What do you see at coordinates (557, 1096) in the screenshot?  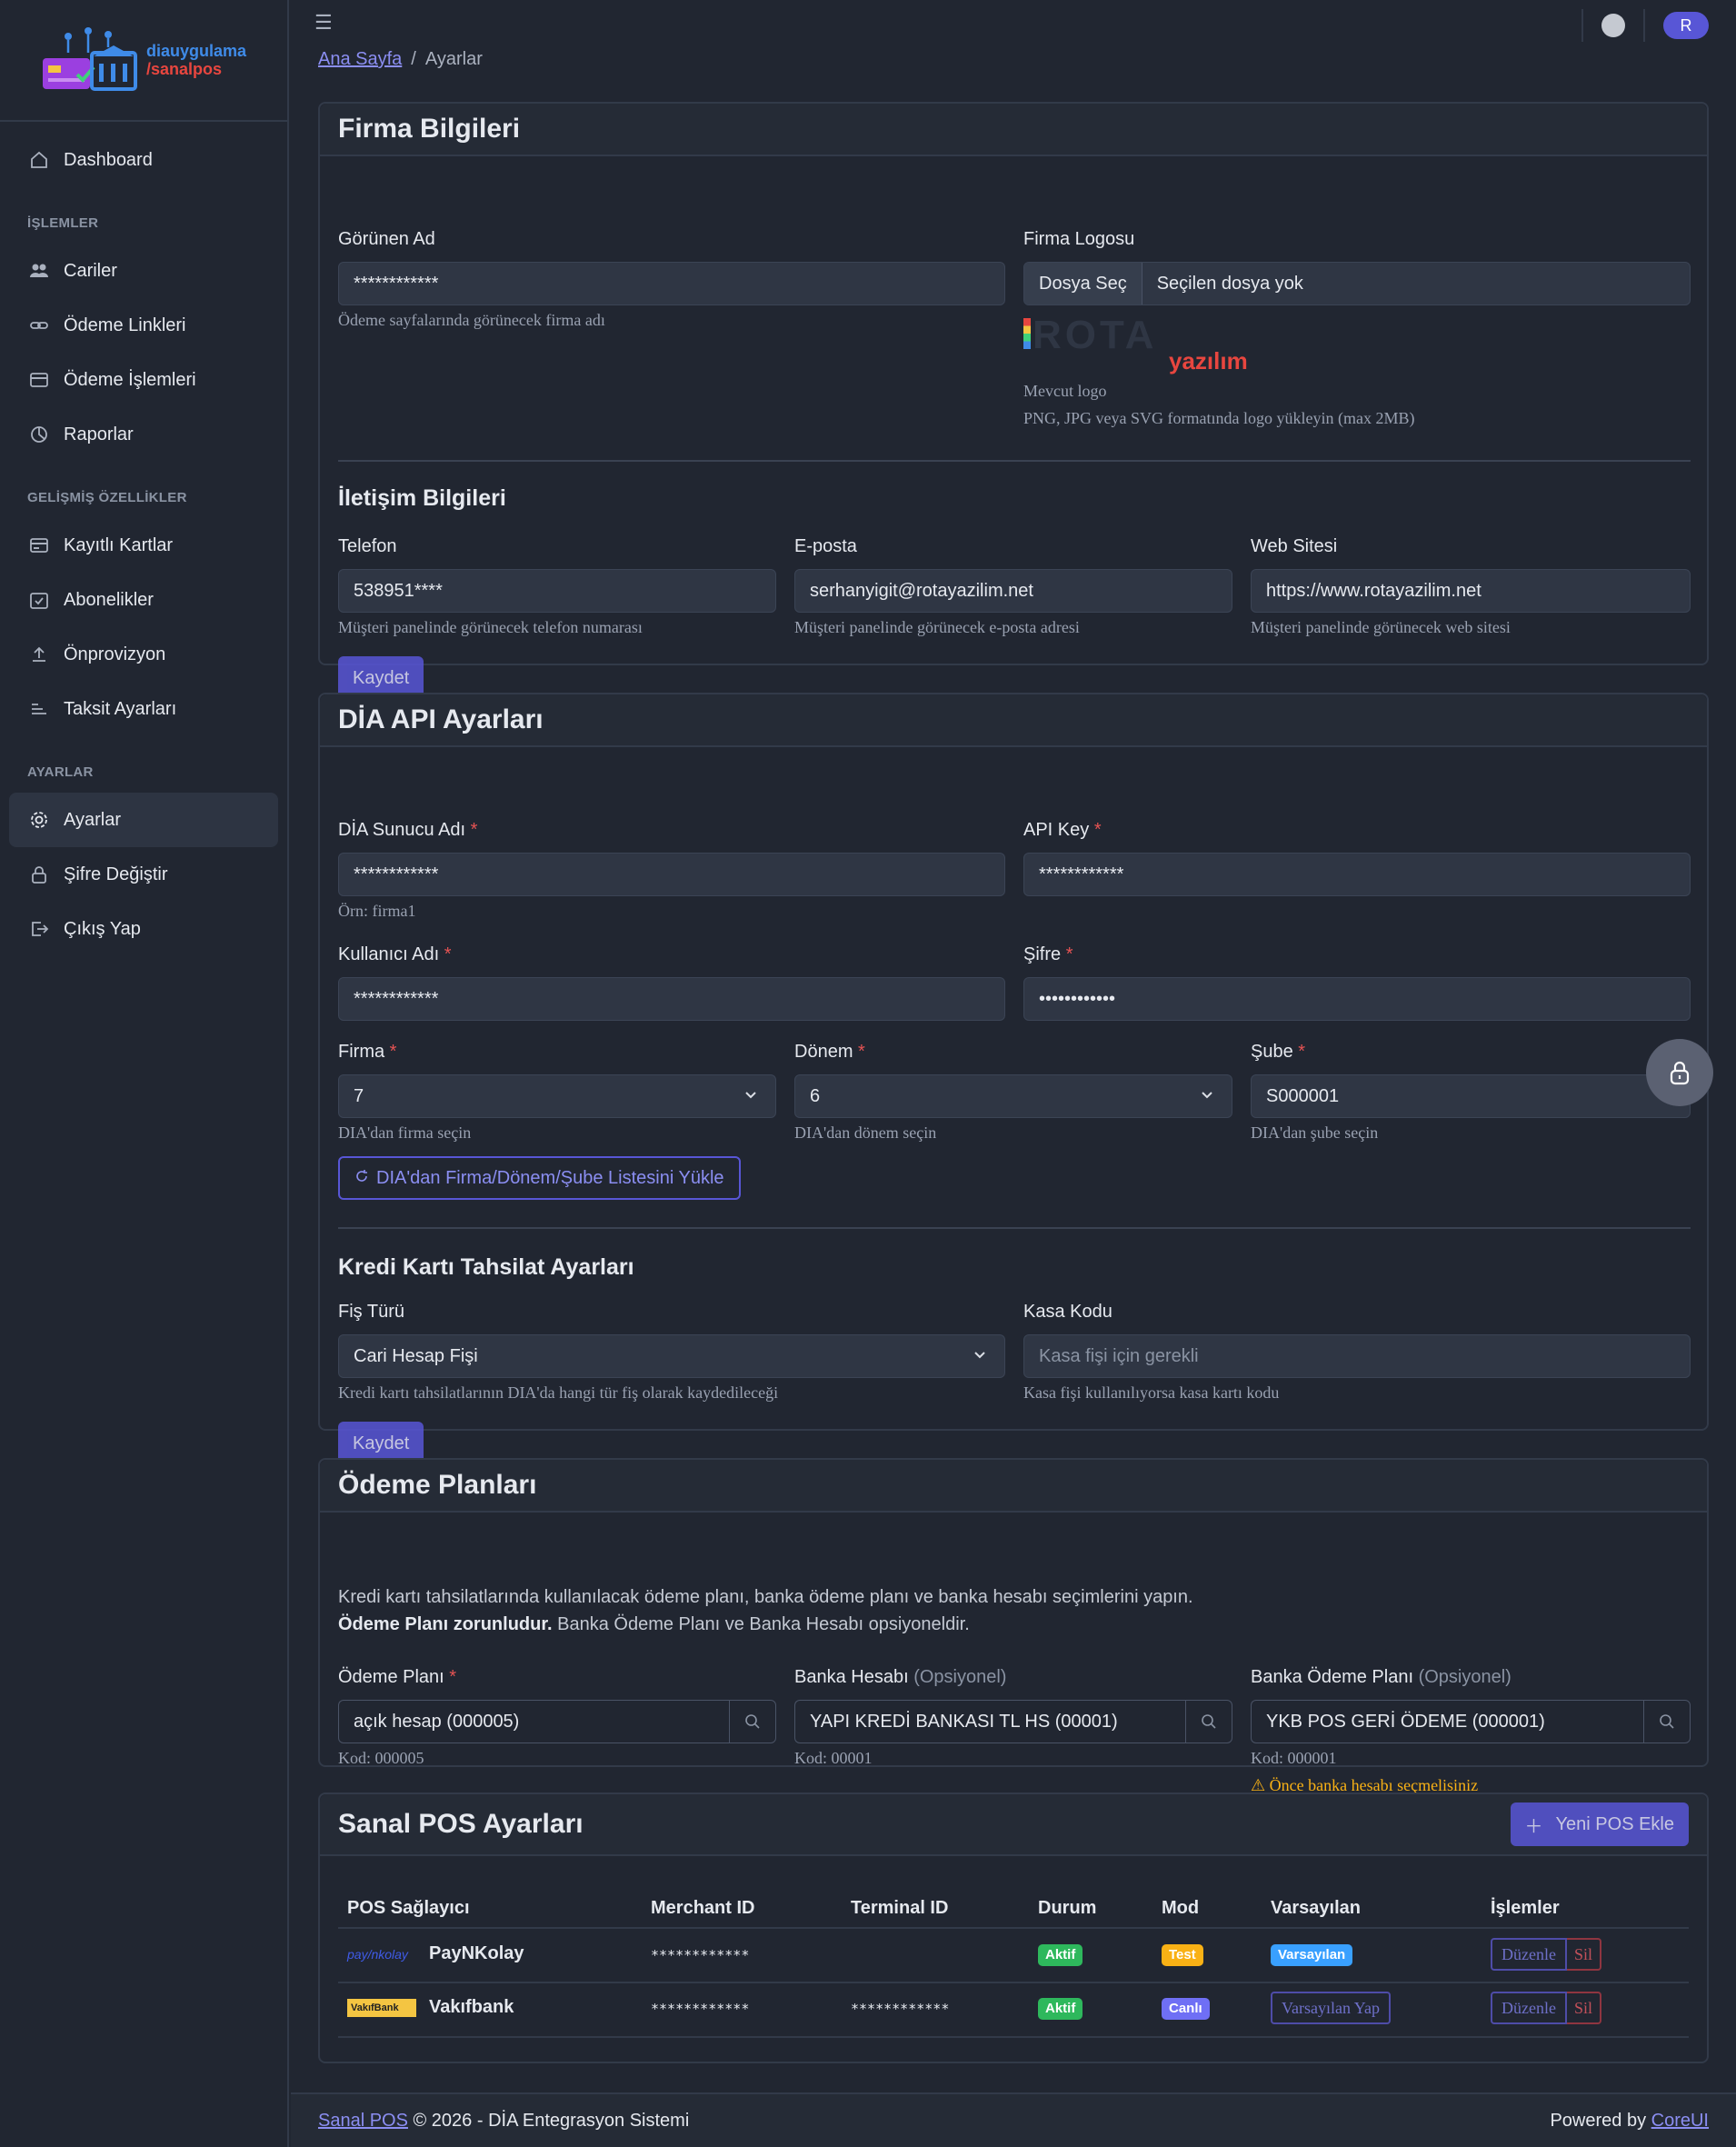 I see `firma-select: 7` at bounding box center [557, 1096].